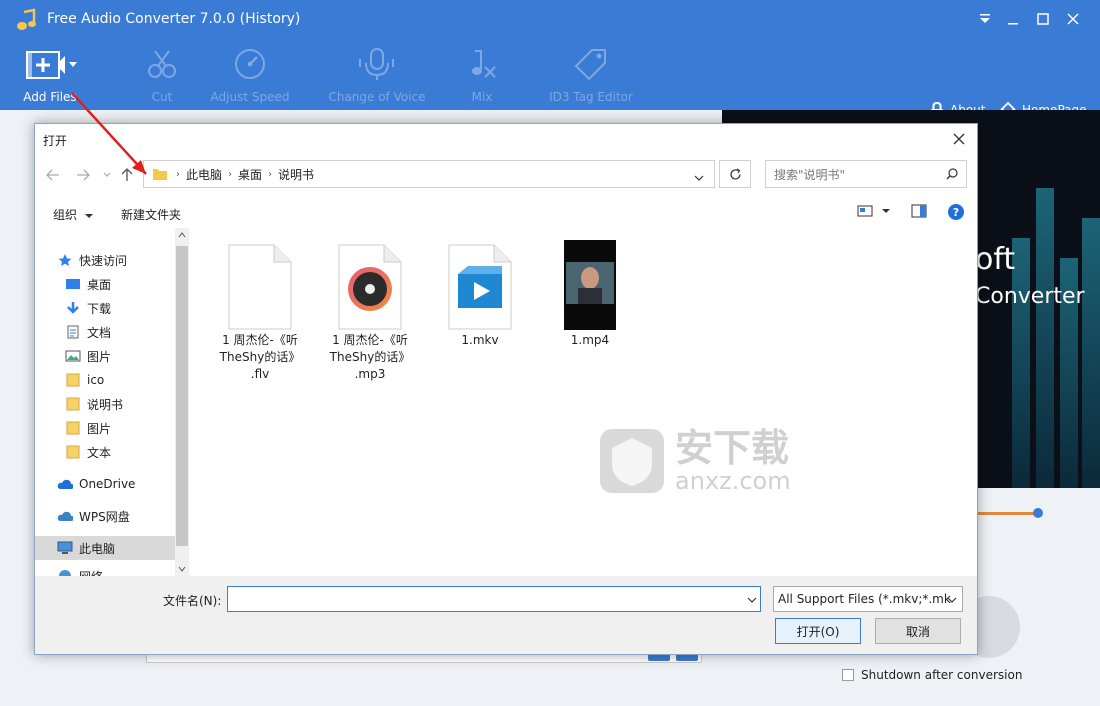 The image size is (1100, 706). I want to click on file-name-line: 1.mkv, so click(480, 340).